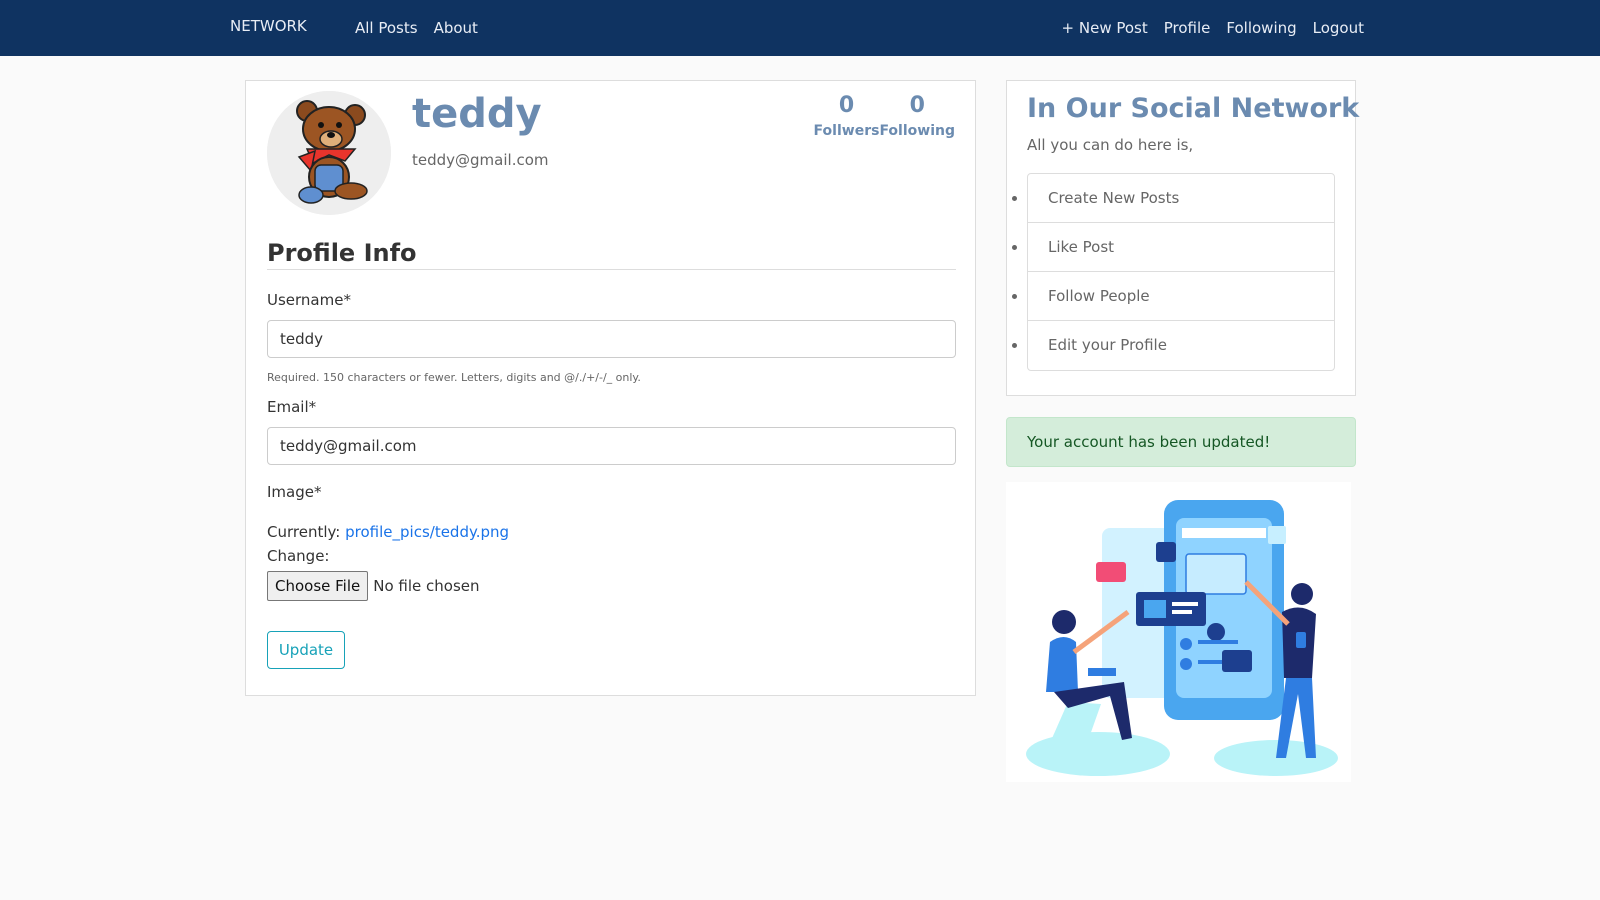  I want to click on change-label: Change:, so click(298, 556).